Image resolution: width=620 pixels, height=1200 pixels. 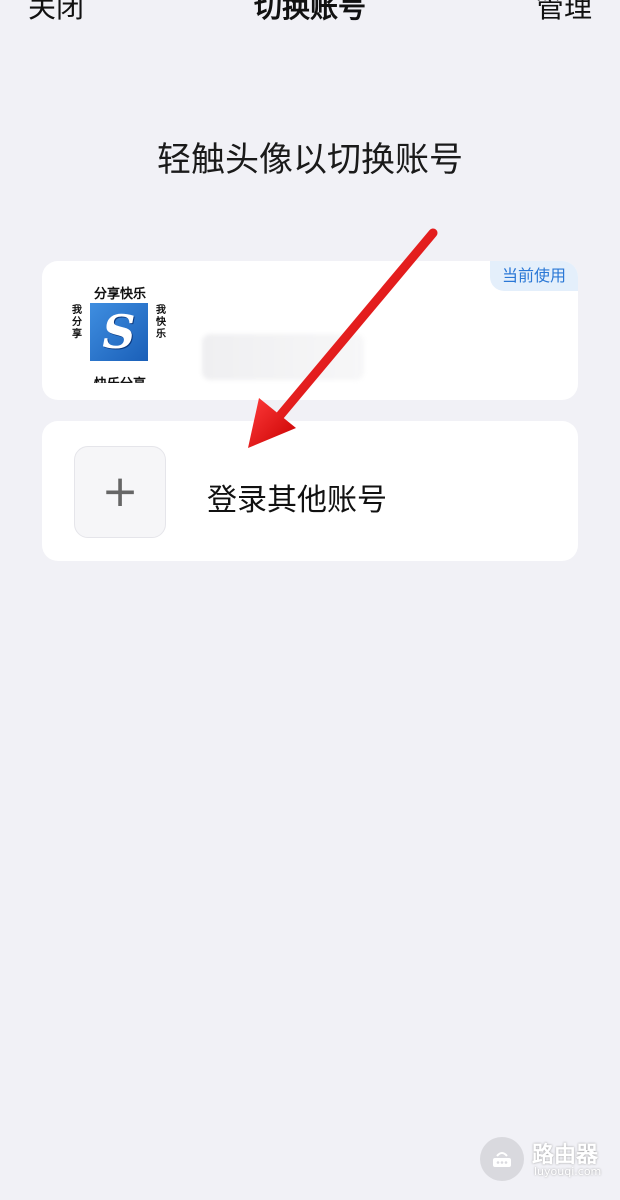 I want to click on red-arrow-annotation, so click(x=343, y=338).